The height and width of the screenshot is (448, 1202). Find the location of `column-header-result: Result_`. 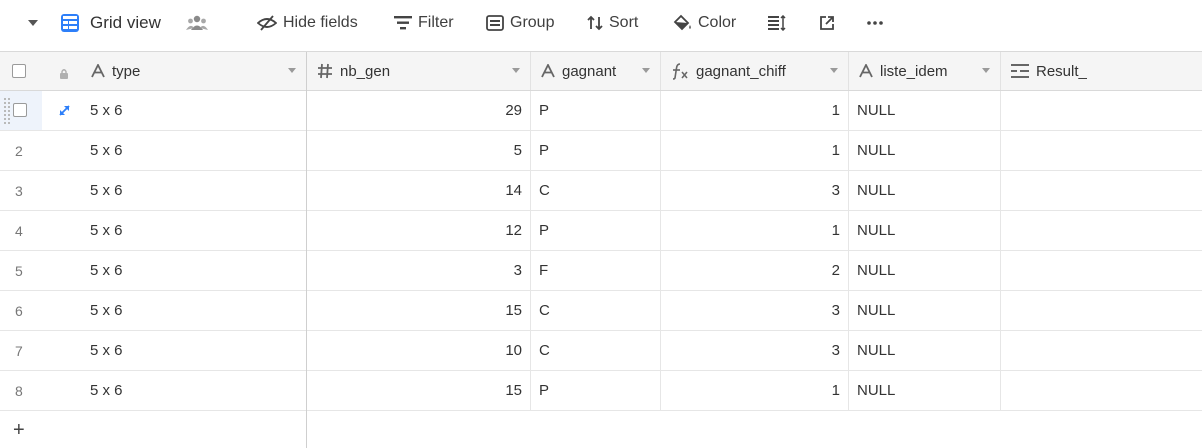

column-header-result: Result_ is located at coordinates (1101, 71).